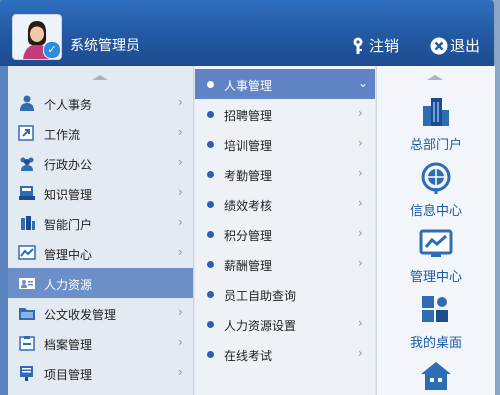 Image resolution: width=500 pixels, height=395 pixels. Describe the element at coordinates (27, 193) in the screenshot. I see `knowledge-icon` at that location.